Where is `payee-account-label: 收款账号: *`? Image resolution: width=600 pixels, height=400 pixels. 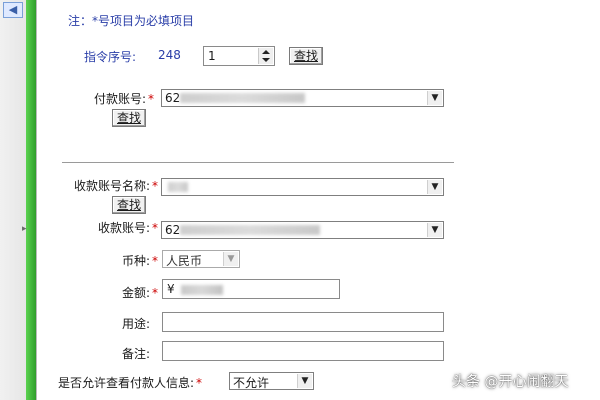
payee-account-label: 收款账号: * is located at coordinates (116, 227).